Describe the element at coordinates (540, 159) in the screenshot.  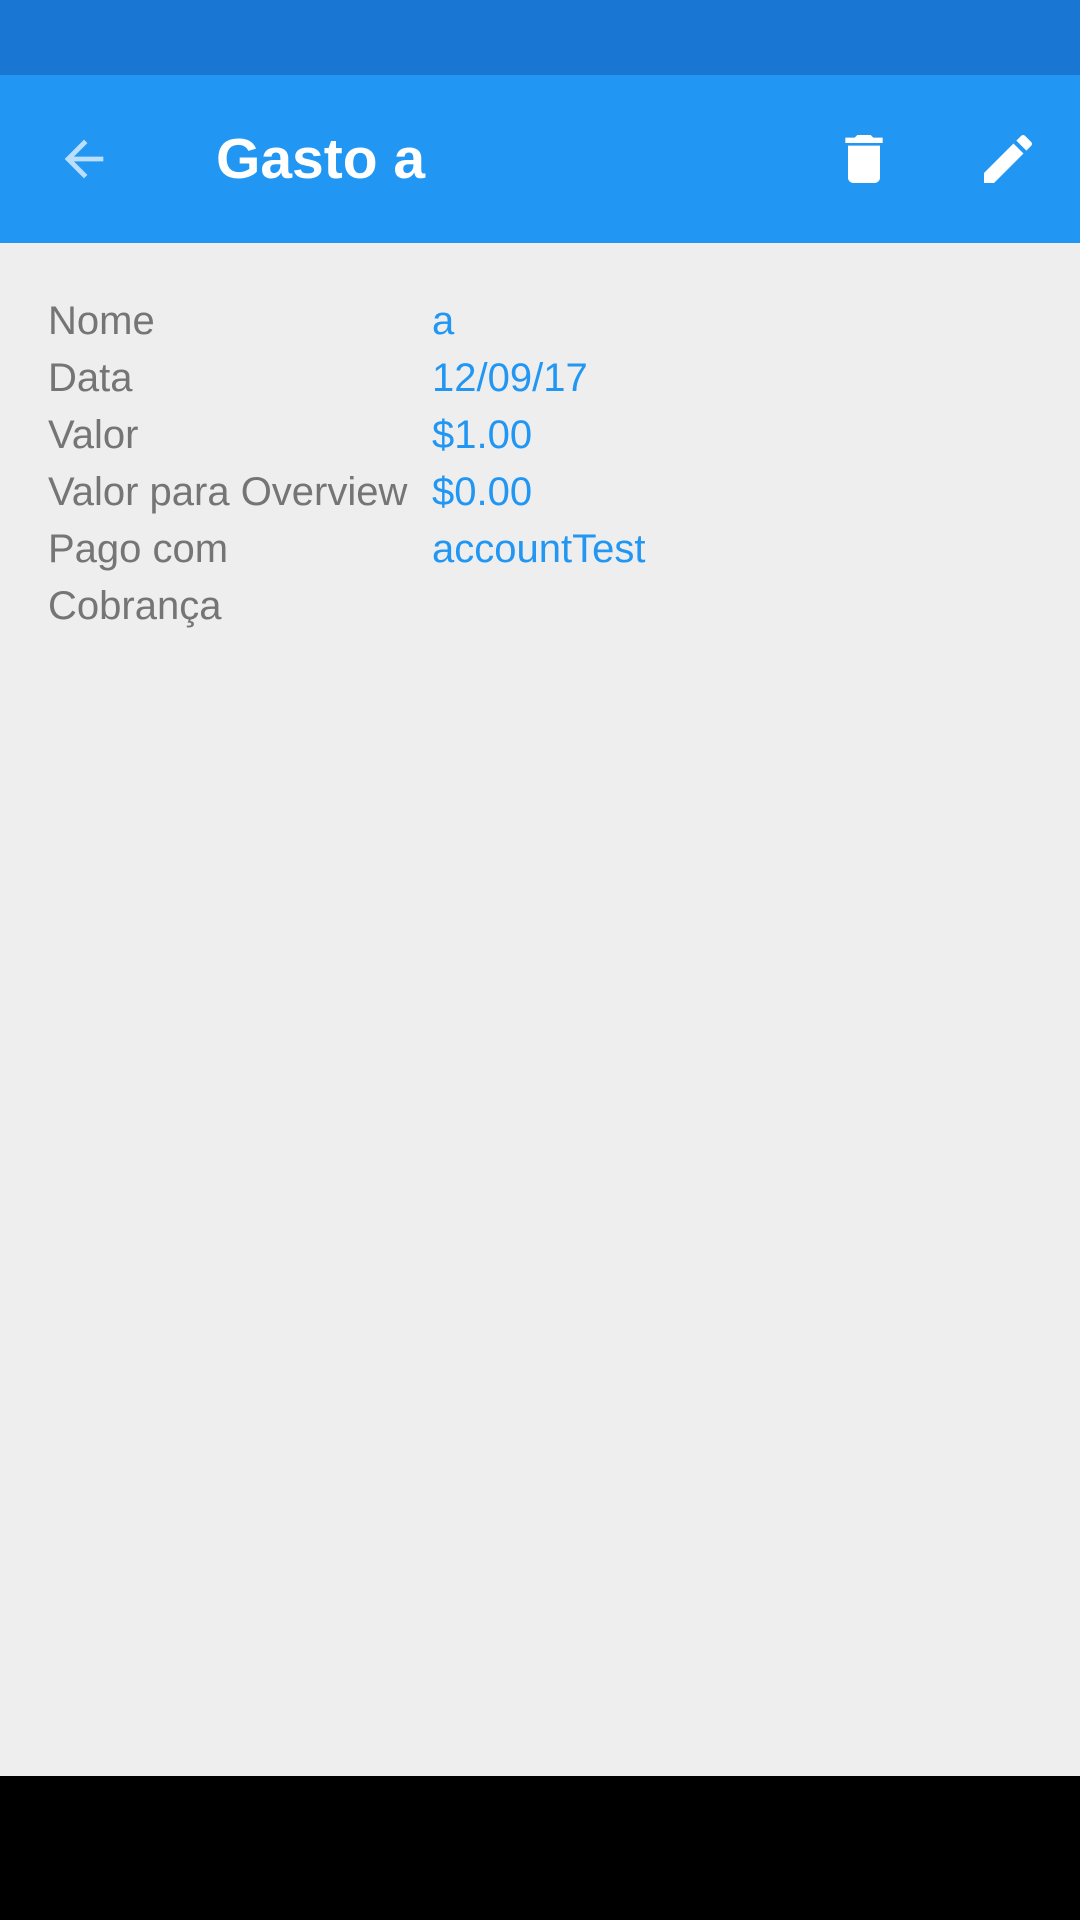
I see `app-bar: Gasto a` at that location.